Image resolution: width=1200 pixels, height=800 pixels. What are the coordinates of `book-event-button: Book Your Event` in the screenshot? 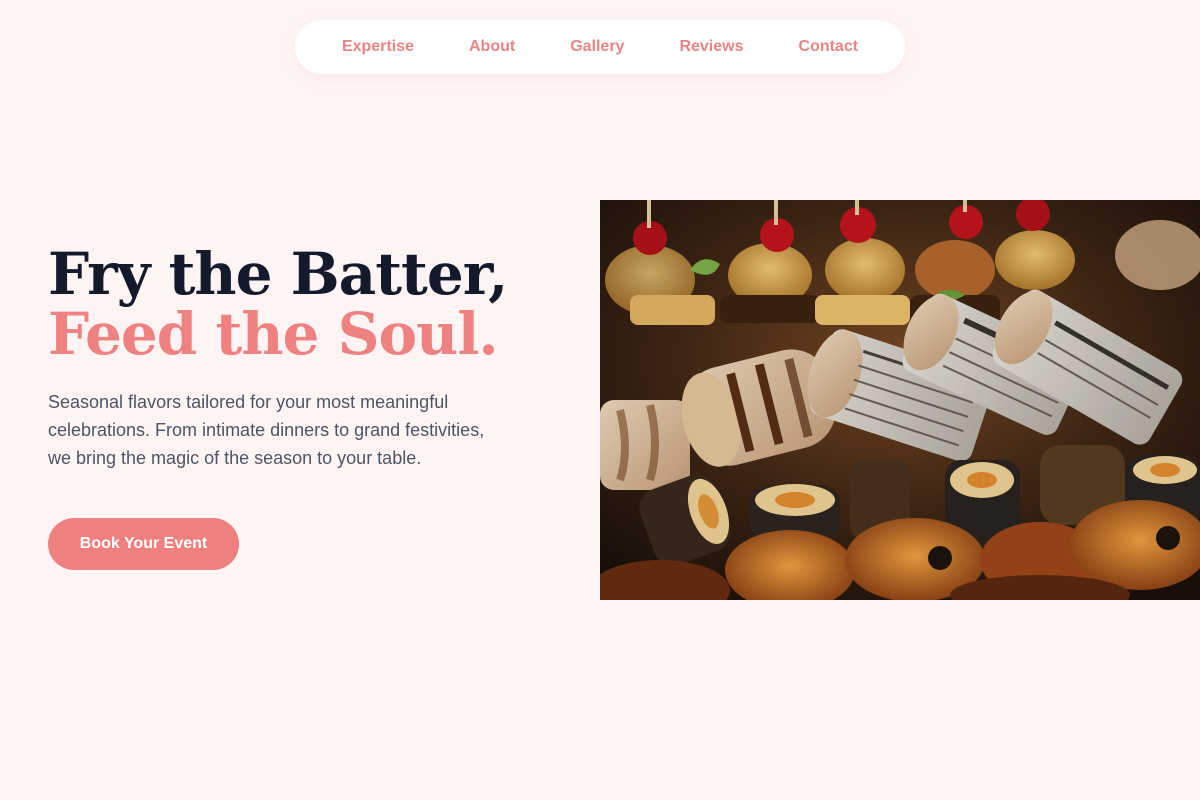 It's located at (143, 544).